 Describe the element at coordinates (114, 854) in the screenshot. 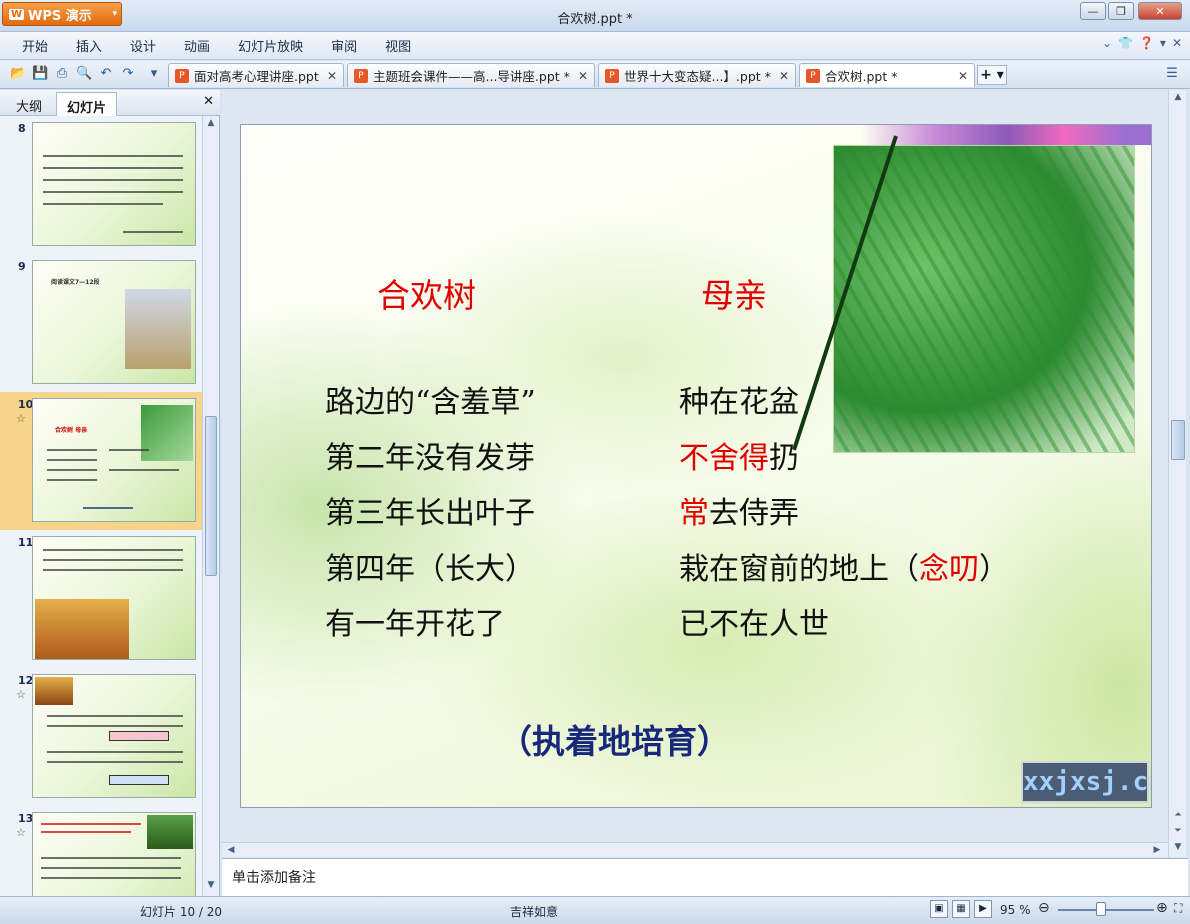

I see `thumbnail-image` at that location.